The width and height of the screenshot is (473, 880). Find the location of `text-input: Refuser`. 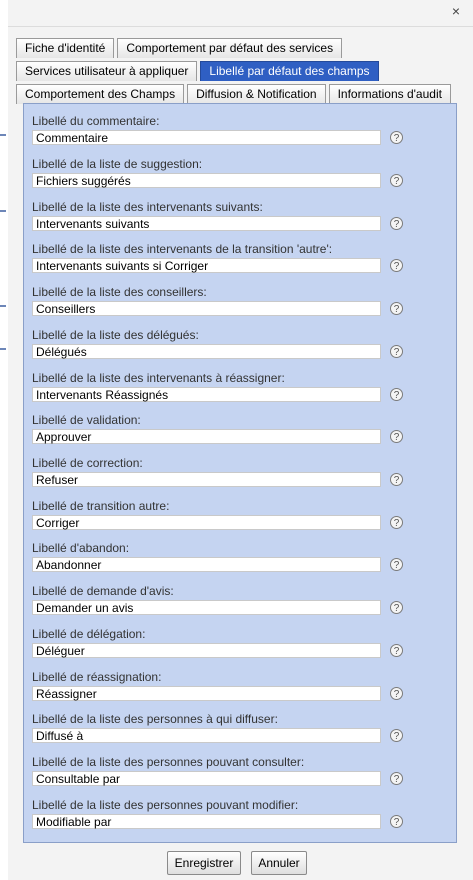

text-input: Refuser is located at coordinates (206, 479).